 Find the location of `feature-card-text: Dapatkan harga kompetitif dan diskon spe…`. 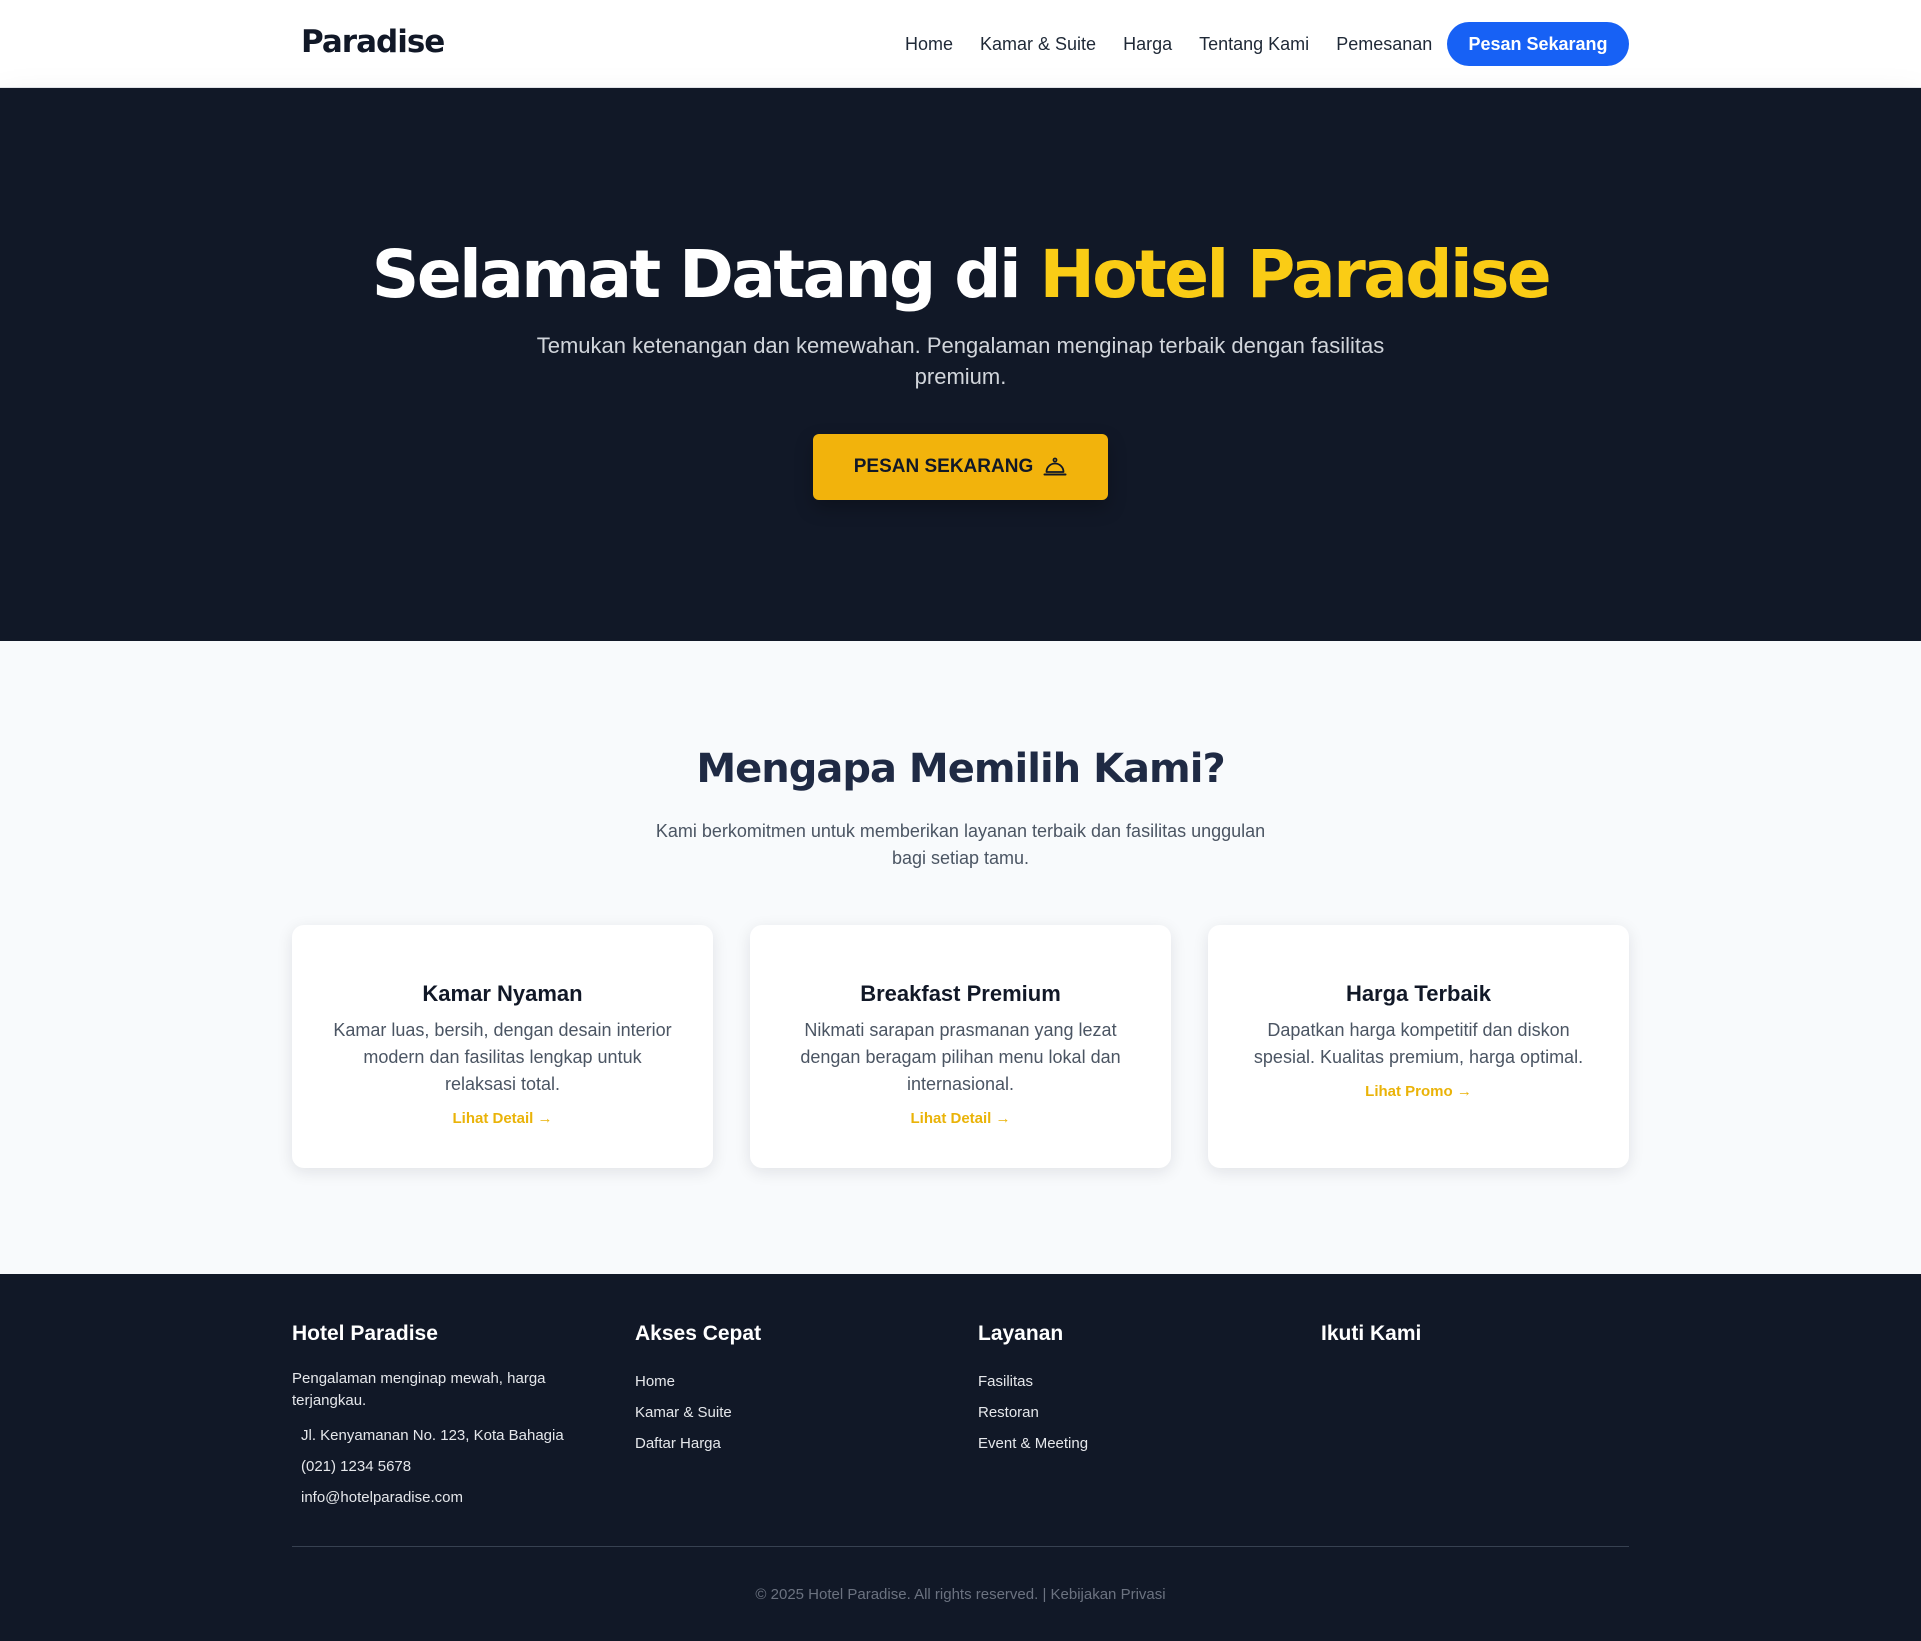

feature-card-text: Dapatkan harga kompetitif dan diskon spe… is located at coordinates (1418, 1043).